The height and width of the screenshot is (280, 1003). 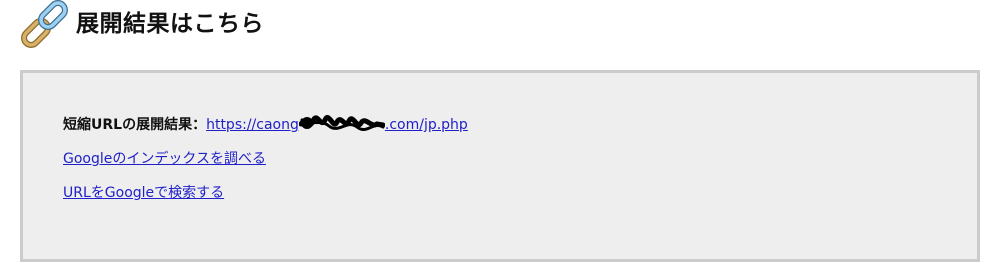 I want to click on section-heading: 展開結果はこちら, so click(x=218, y=24).